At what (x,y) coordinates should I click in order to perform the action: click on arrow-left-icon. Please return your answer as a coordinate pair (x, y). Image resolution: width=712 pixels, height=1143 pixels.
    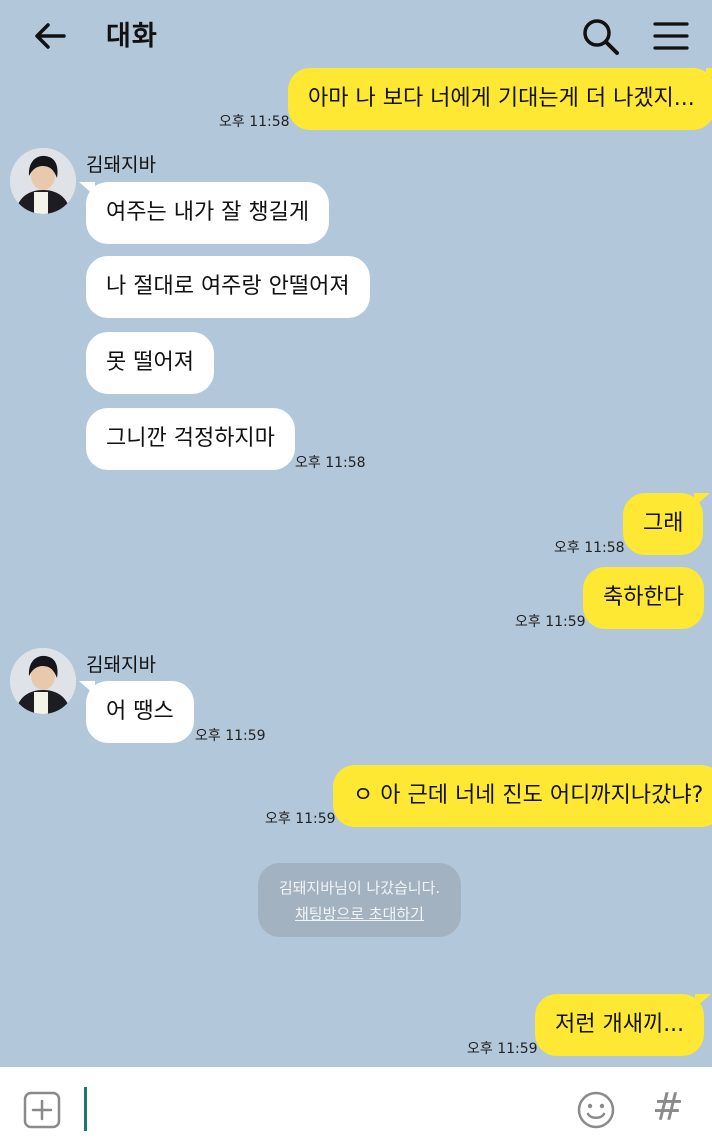
    Looking at the image, I should click on (50, 36).